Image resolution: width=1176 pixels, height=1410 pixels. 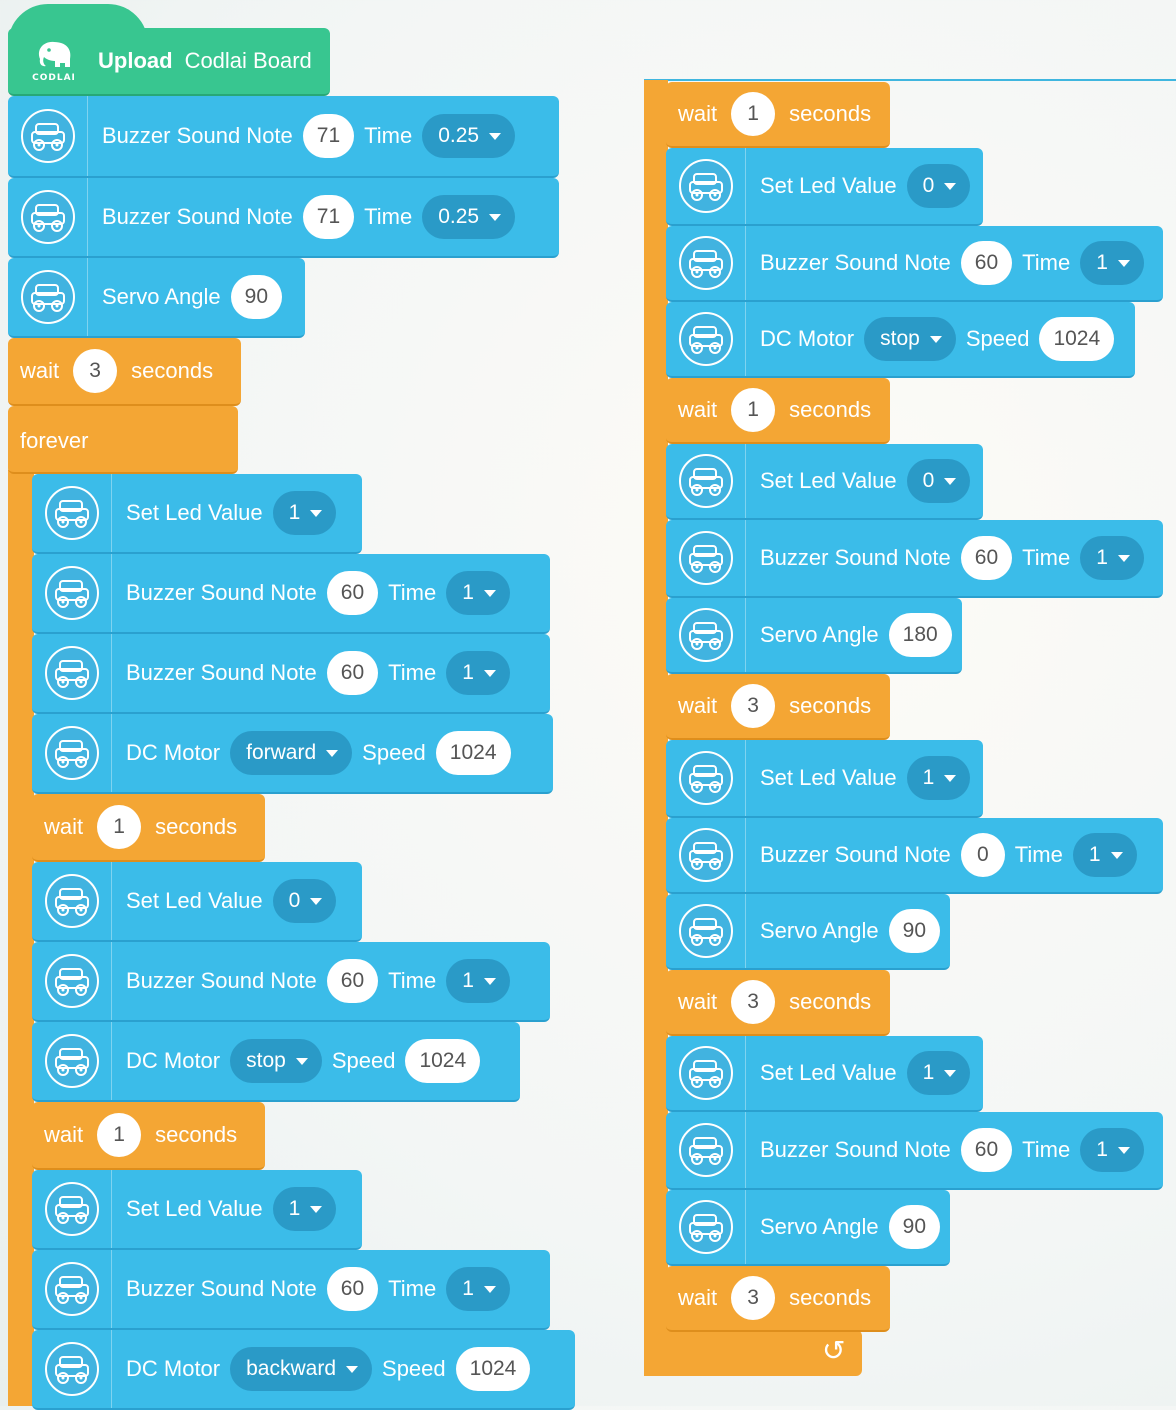 I want to click on robot-car-icon, so click(x=71, y=753).